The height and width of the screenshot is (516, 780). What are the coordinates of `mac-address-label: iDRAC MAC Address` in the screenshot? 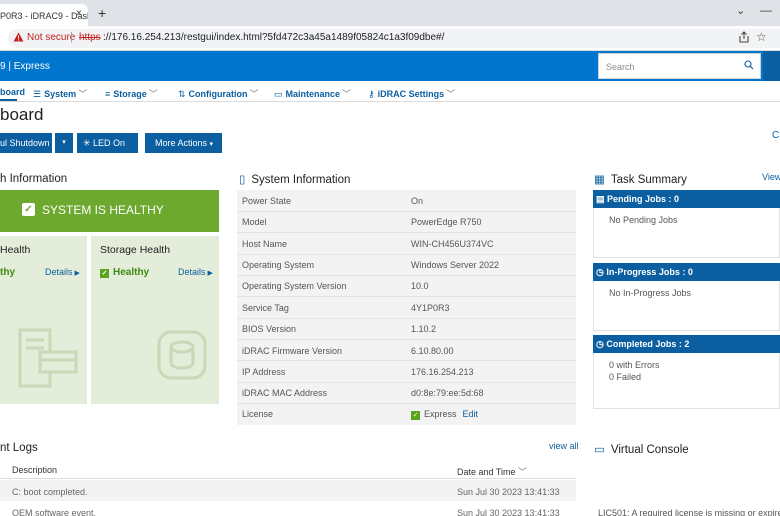 It's located at (285, 393).